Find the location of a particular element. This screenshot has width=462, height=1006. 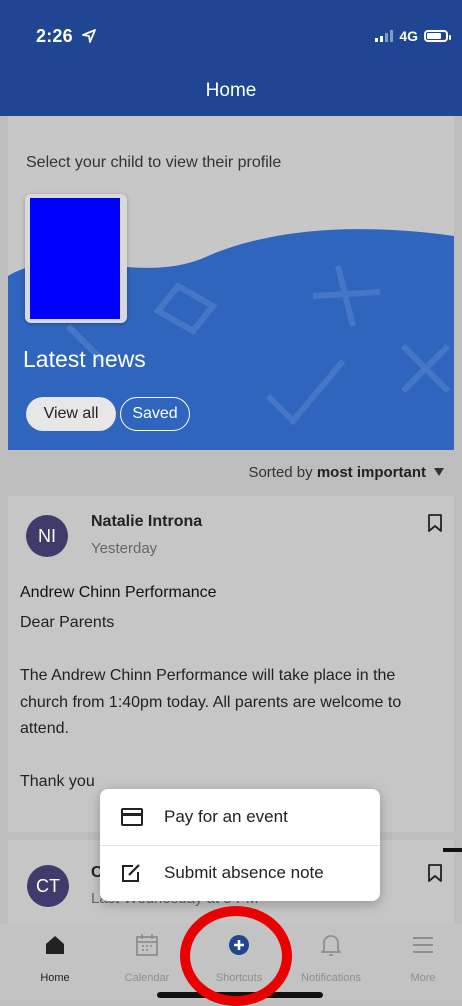

caret-down-icon is located at coordinates (439, 472).